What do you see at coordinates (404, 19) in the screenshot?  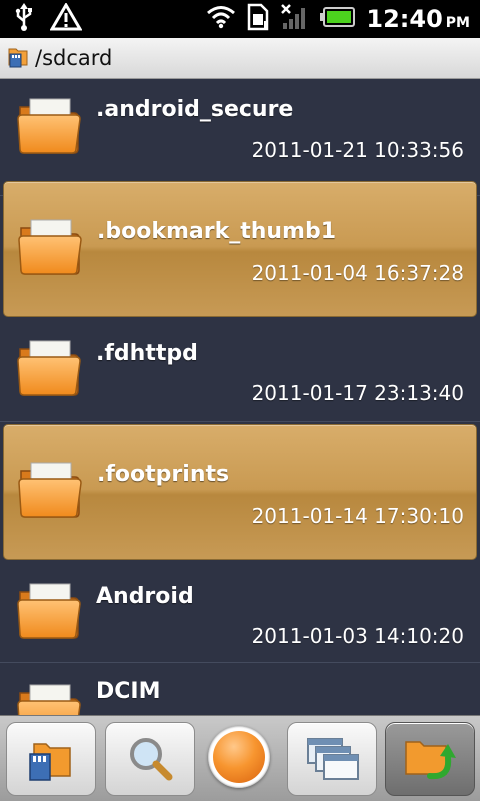 I see `clock-time: 12:40` at bounding box center [404, 19].